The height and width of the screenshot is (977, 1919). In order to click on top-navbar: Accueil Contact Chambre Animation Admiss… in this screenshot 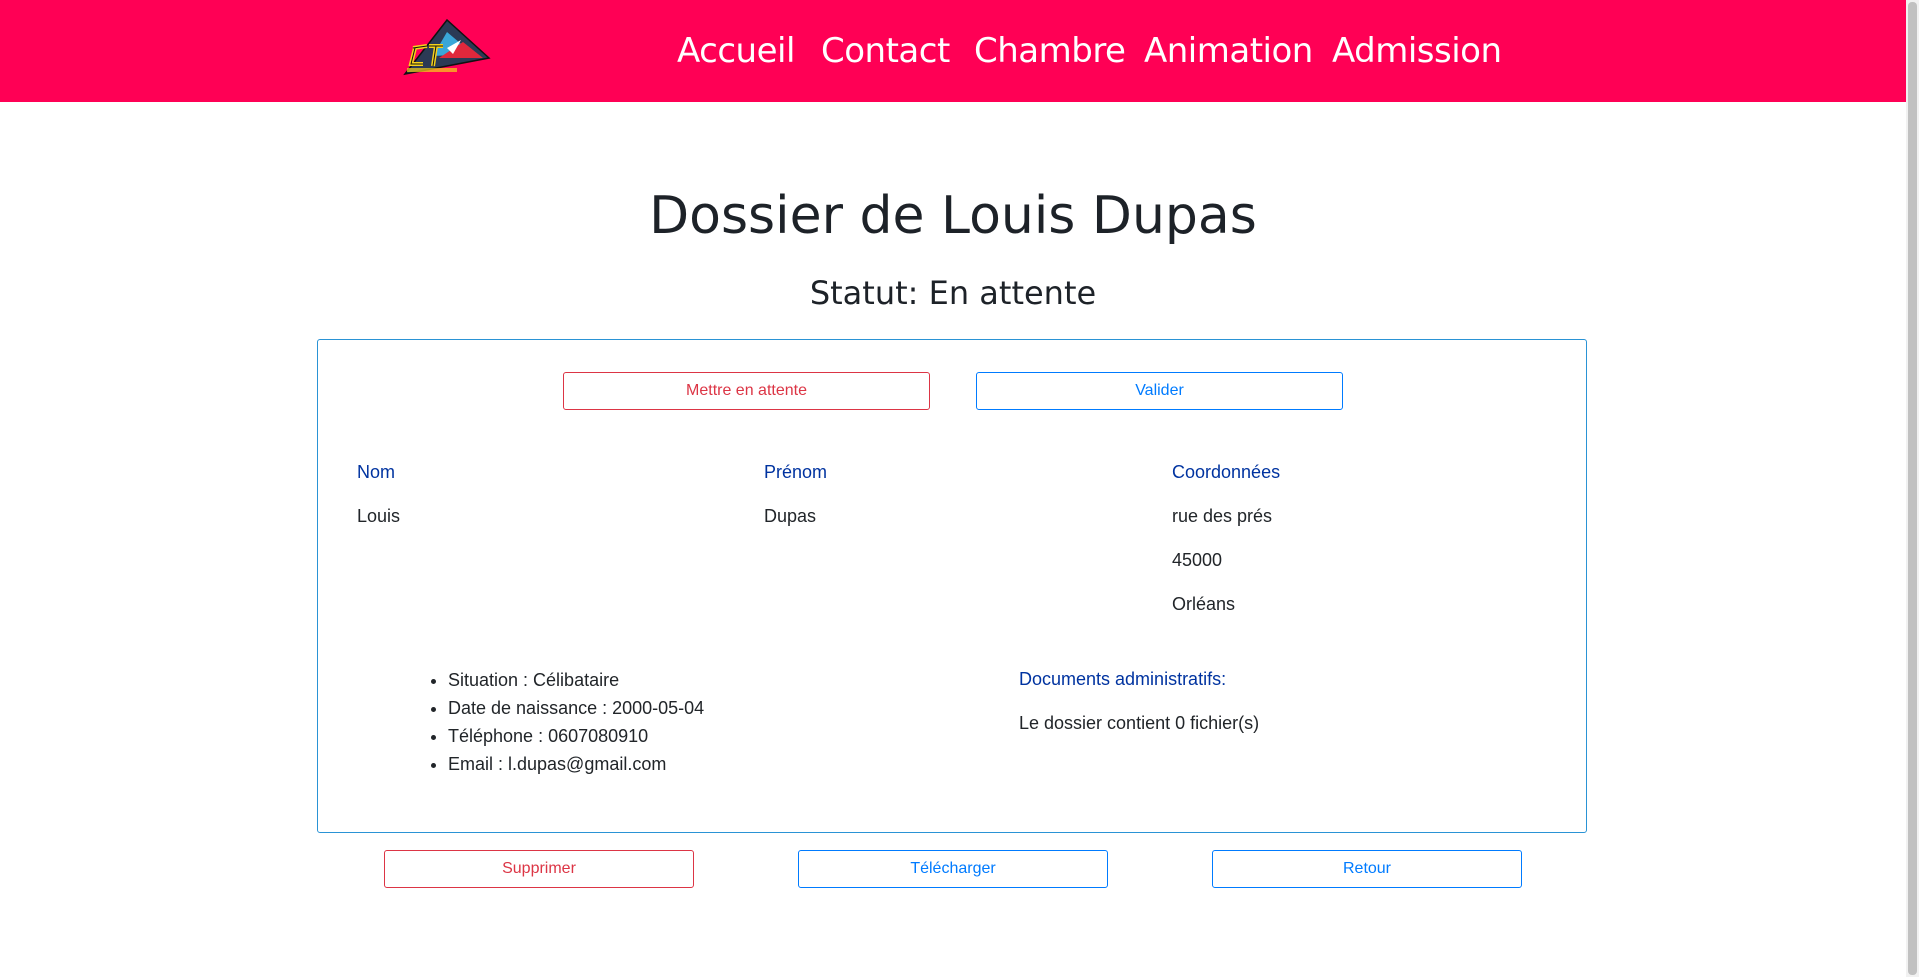, I will do `click(953, 51)`.